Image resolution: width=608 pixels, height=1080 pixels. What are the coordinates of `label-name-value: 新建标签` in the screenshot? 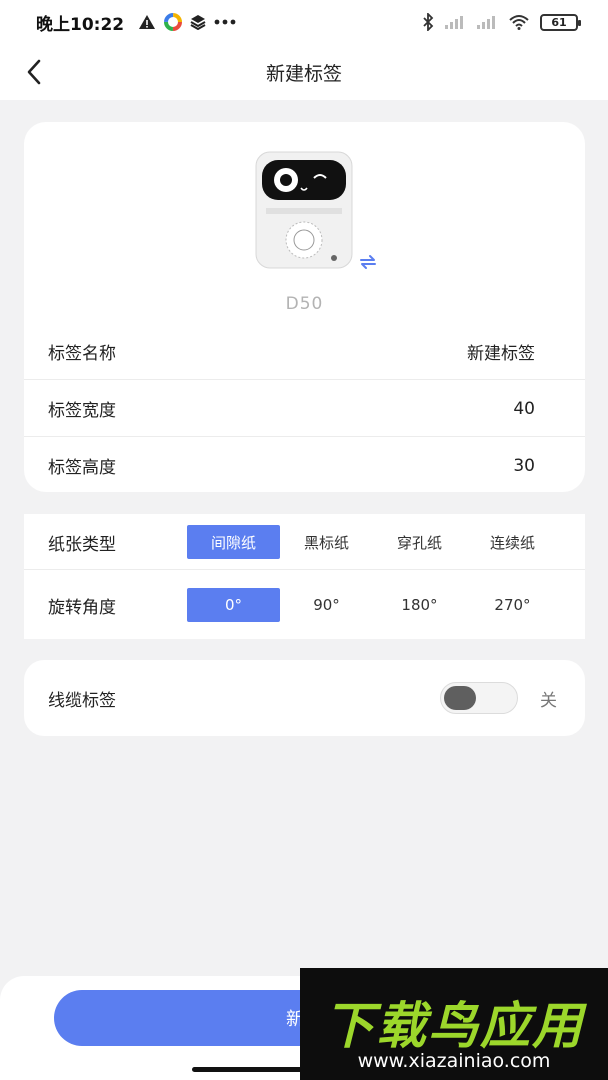 It's located at (501, 354).